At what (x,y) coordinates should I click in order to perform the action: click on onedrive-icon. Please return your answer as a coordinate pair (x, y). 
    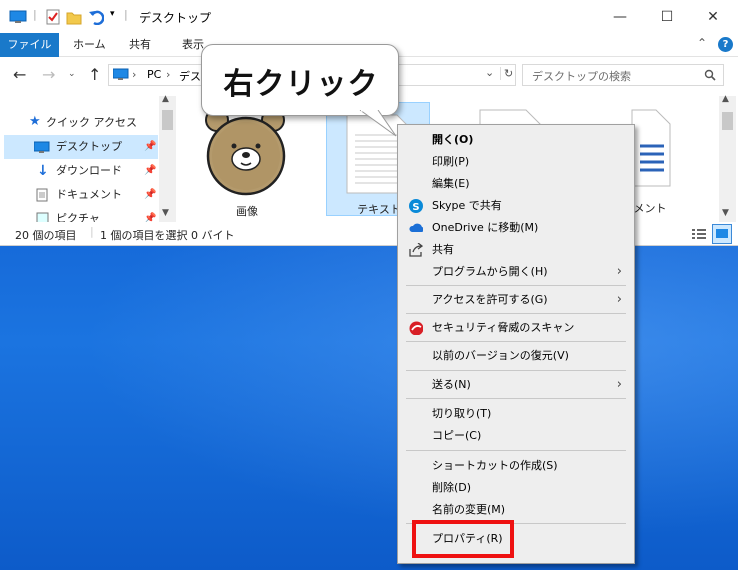
    Looking at the image, I should click on (416, 227).